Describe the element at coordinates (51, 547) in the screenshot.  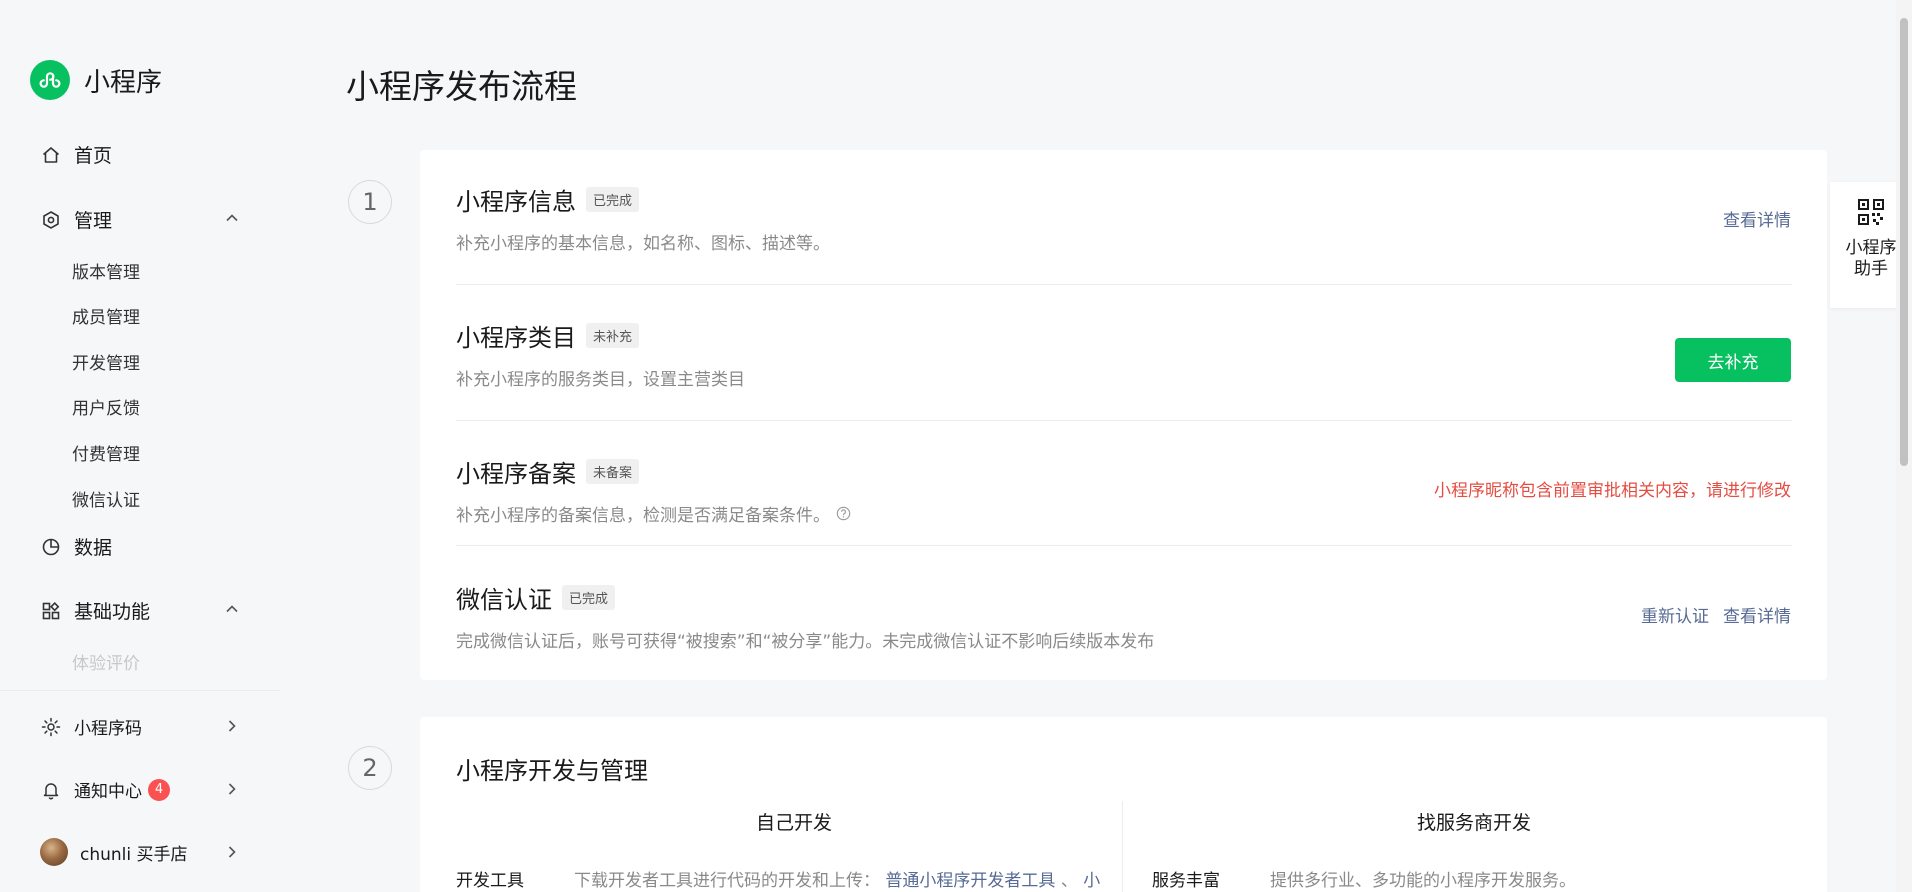
I see `pie-chart-icon` at that location.